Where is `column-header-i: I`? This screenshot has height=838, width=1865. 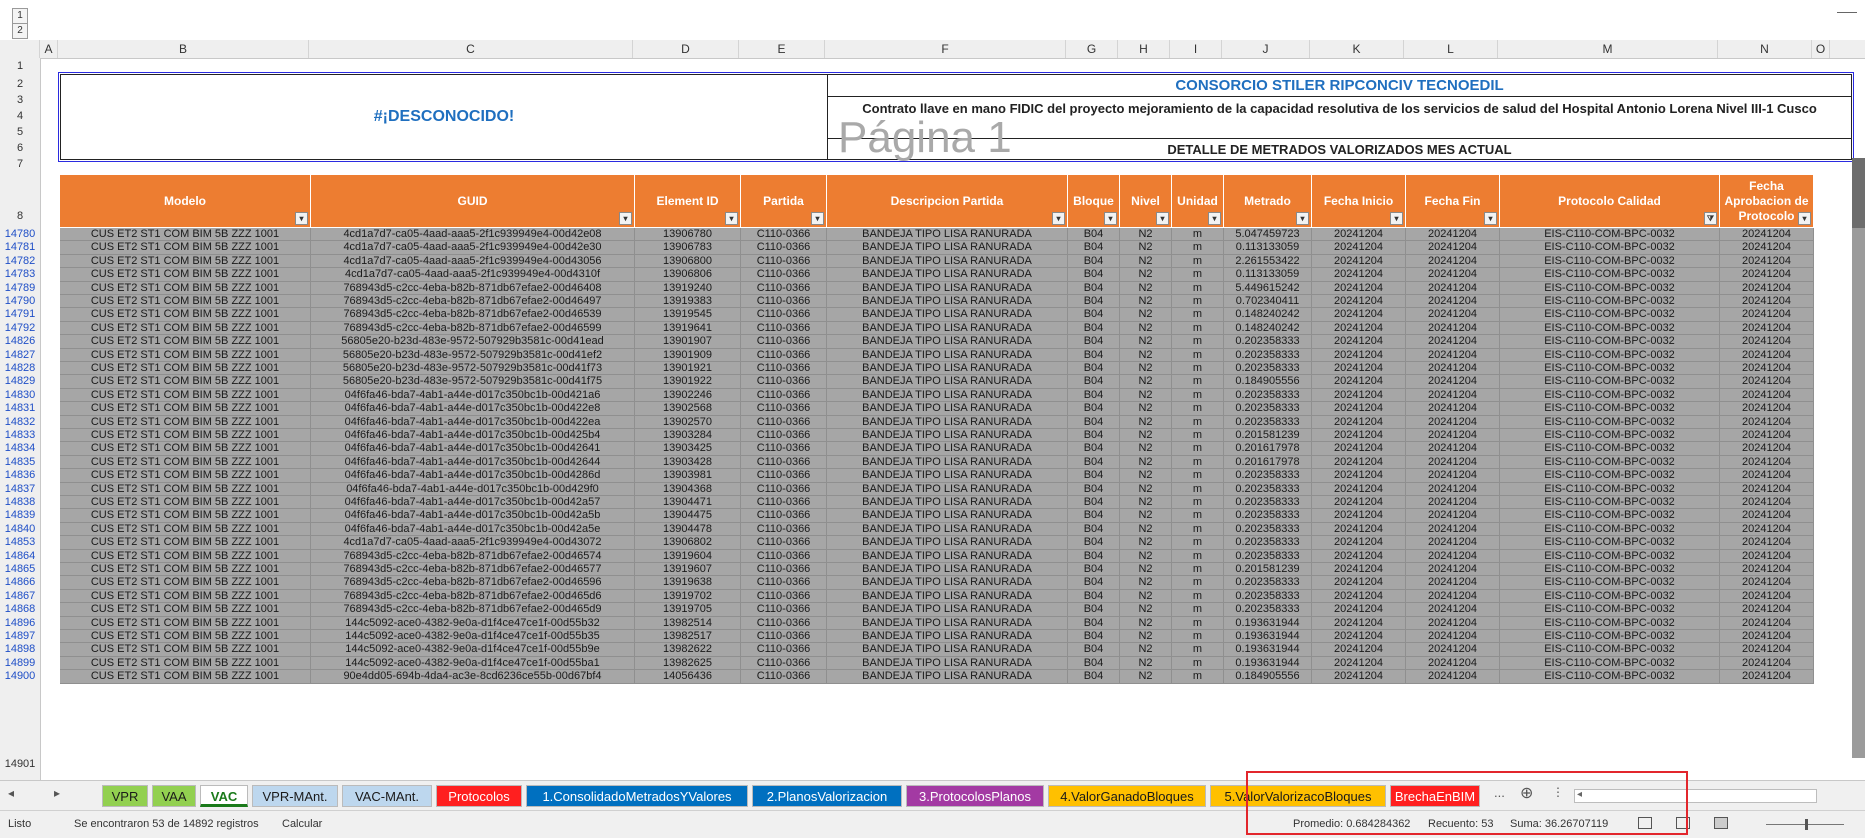 column-header-i: I is located at coordinates (1196, 49).